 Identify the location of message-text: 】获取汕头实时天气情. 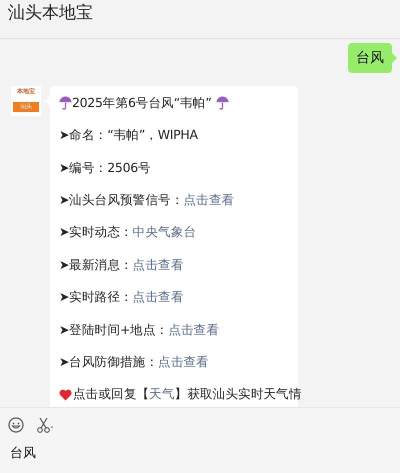
(238, 394).